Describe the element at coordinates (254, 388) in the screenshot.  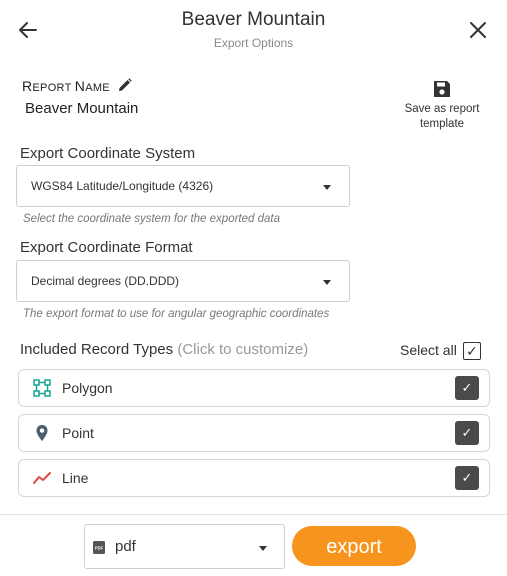
I see `record-type-polygon: Polygon ✓` at that location.